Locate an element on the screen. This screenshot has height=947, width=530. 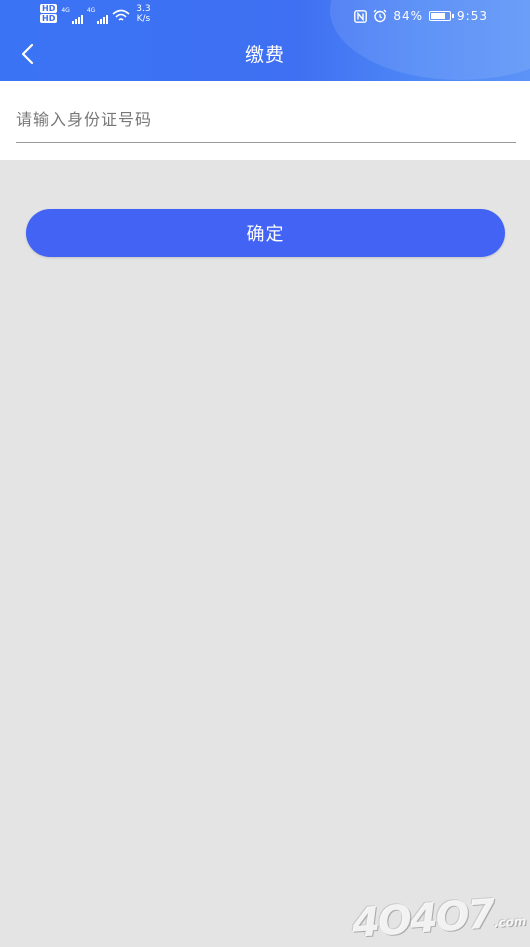
id-form is located at coordinates (265, 120).